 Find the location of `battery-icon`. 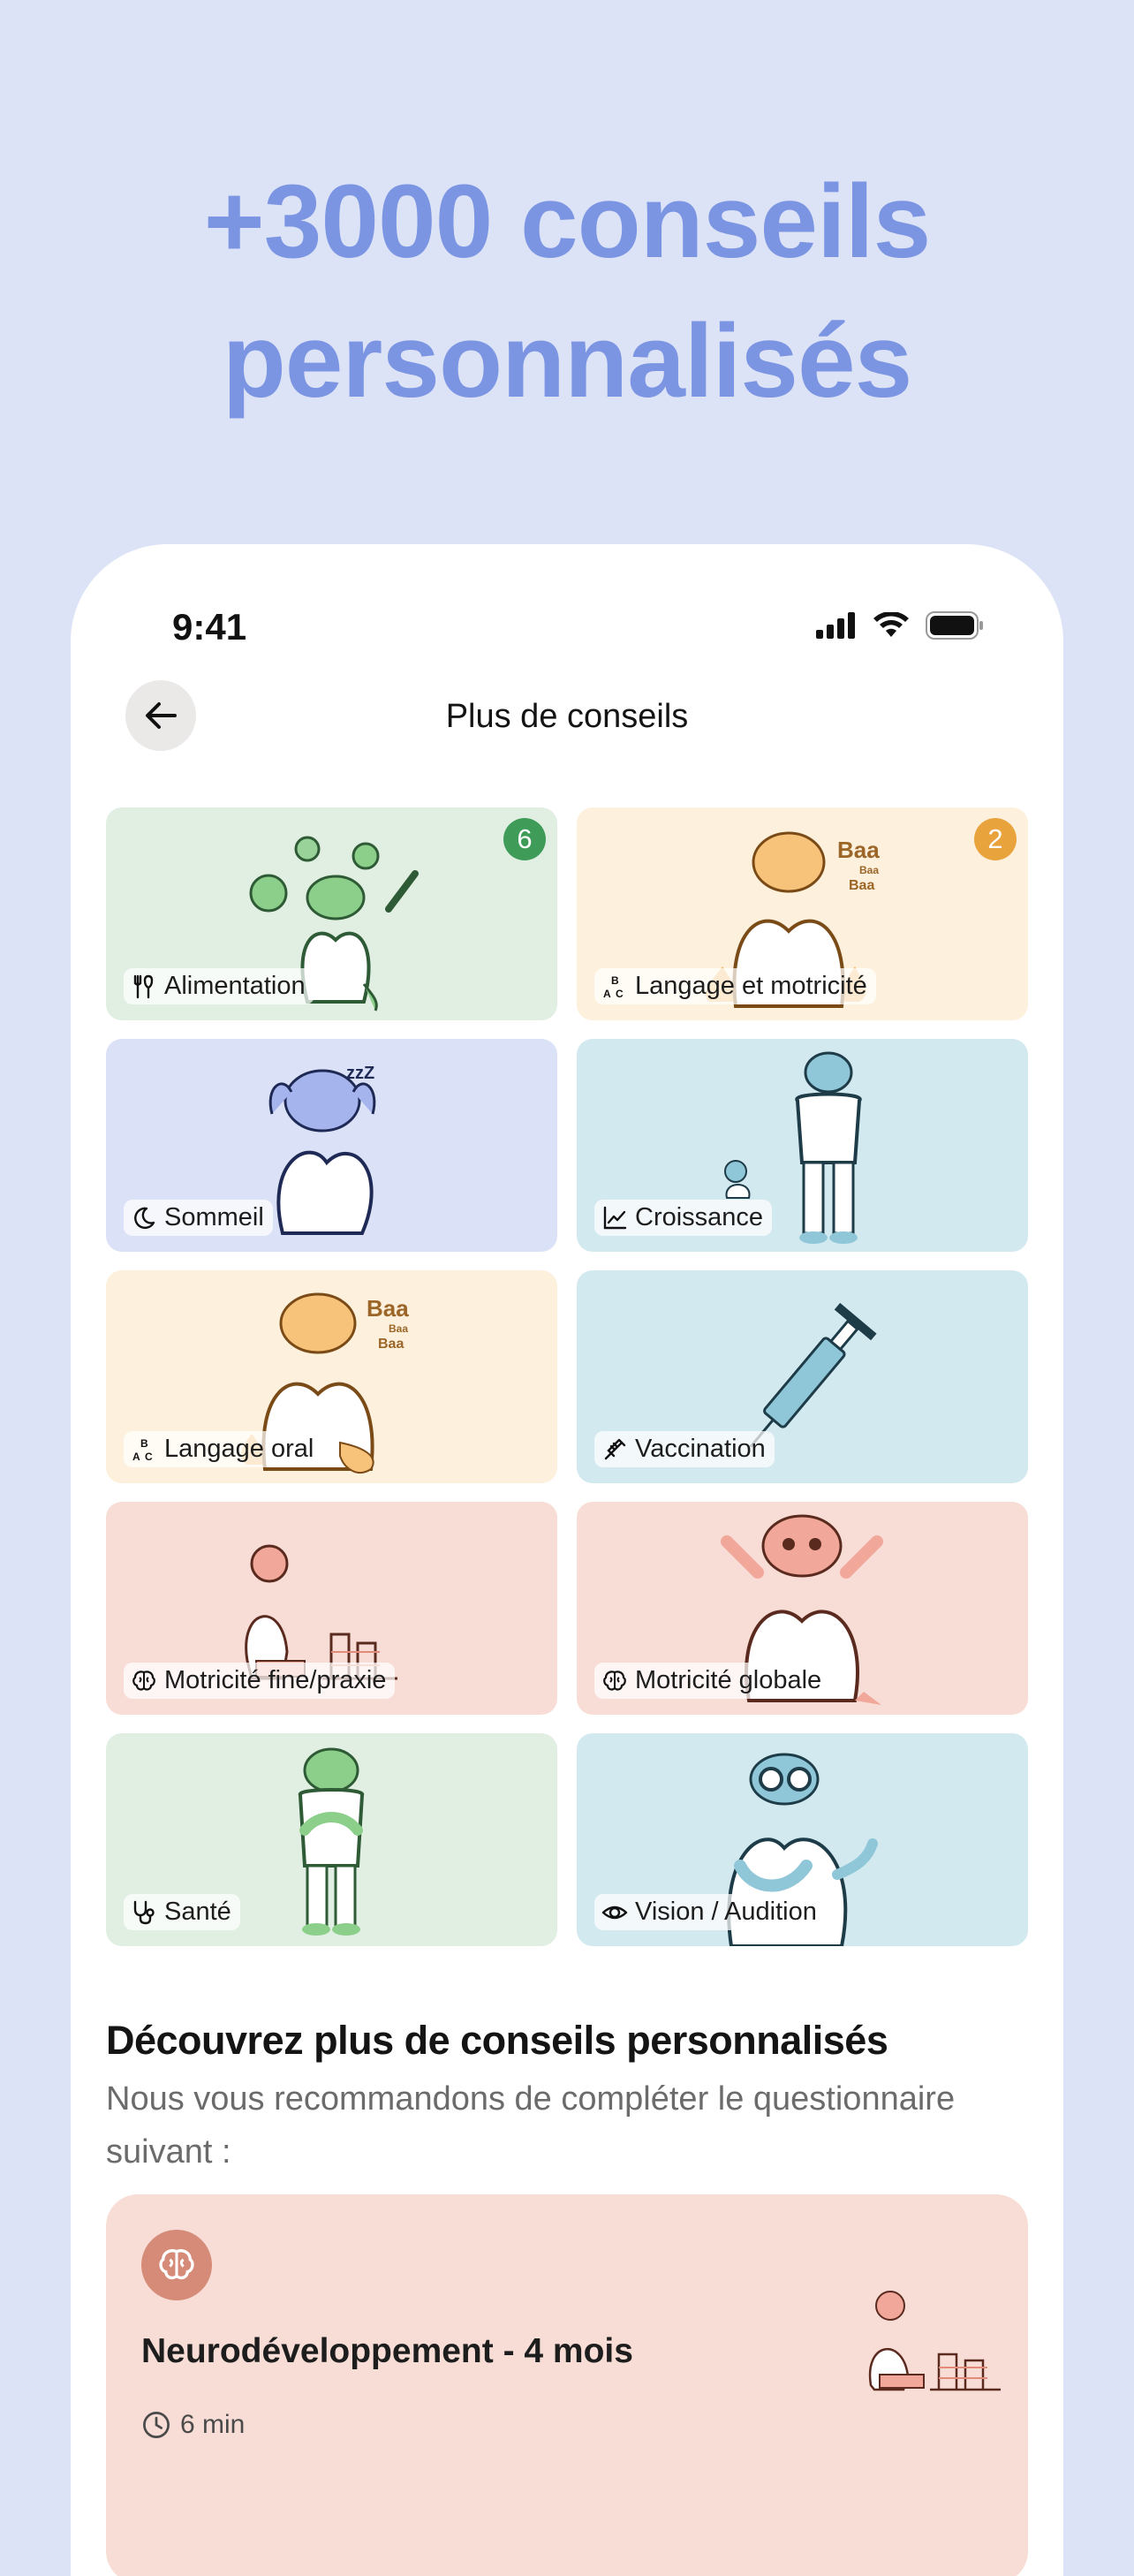

battery-icon is located at coordinates (955, 625).